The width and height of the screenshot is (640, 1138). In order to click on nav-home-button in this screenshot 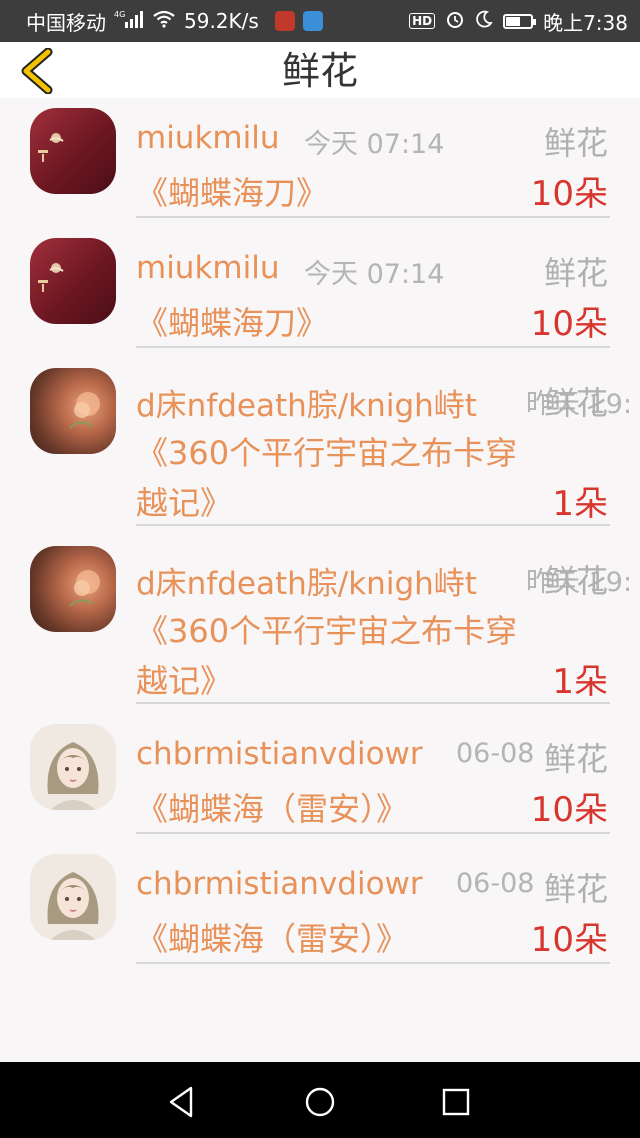, I will do `click(320, 1102)`.